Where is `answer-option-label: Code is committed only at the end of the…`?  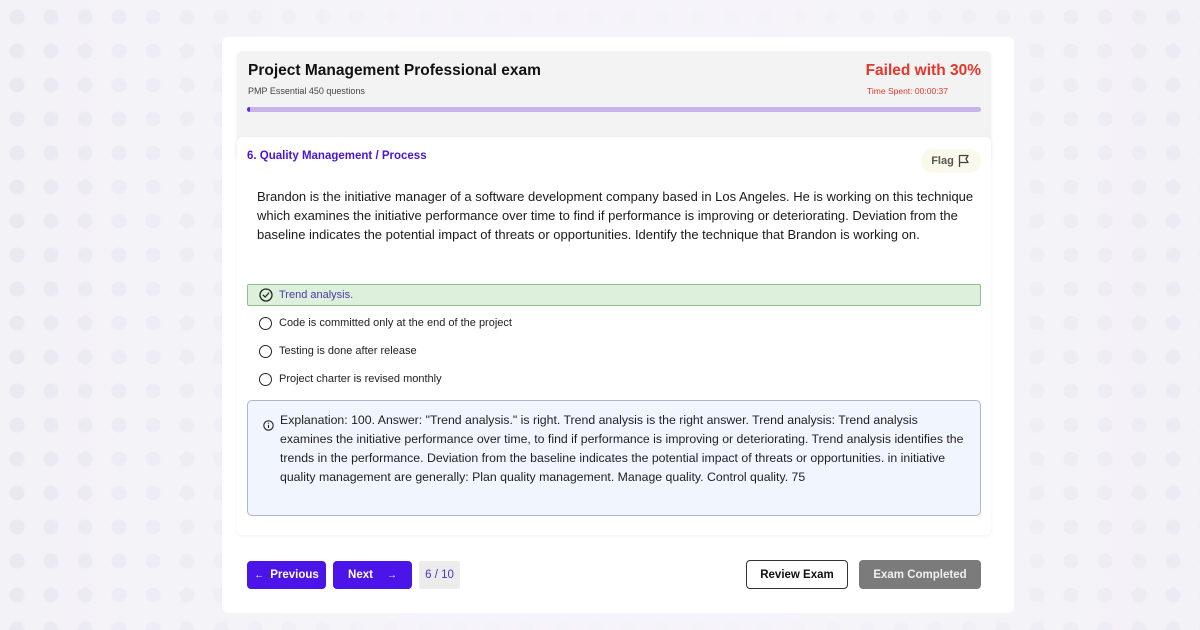
answer-option-label: Code is committed only at the end of the… is located at coordinates (395, 323).